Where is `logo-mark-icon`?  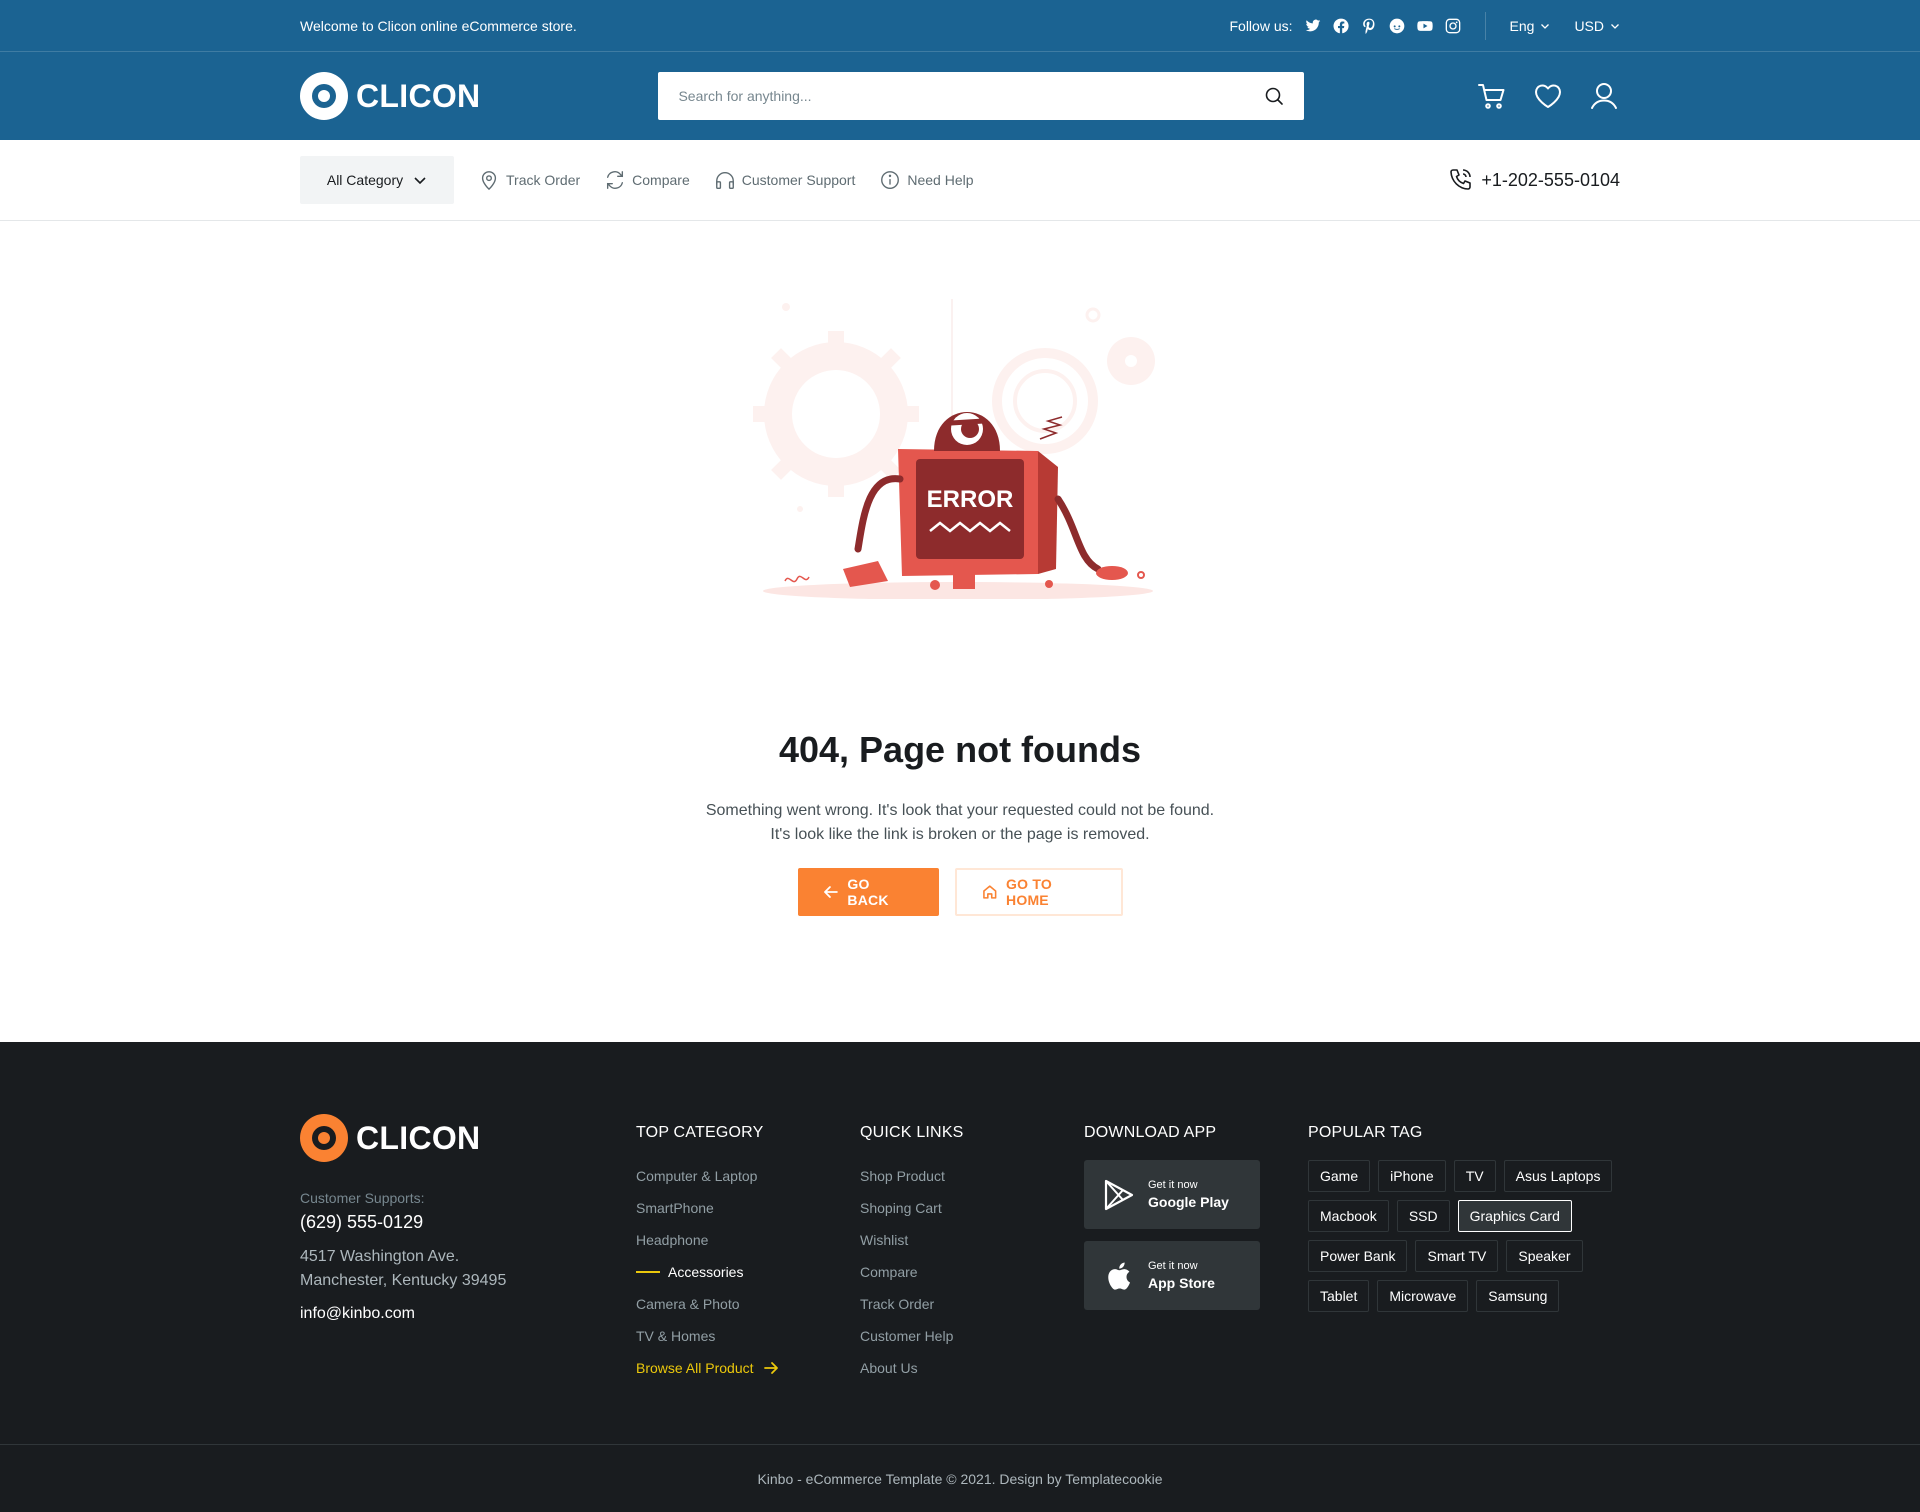
logo-mark-icon is located at coordinates (324, 1138).